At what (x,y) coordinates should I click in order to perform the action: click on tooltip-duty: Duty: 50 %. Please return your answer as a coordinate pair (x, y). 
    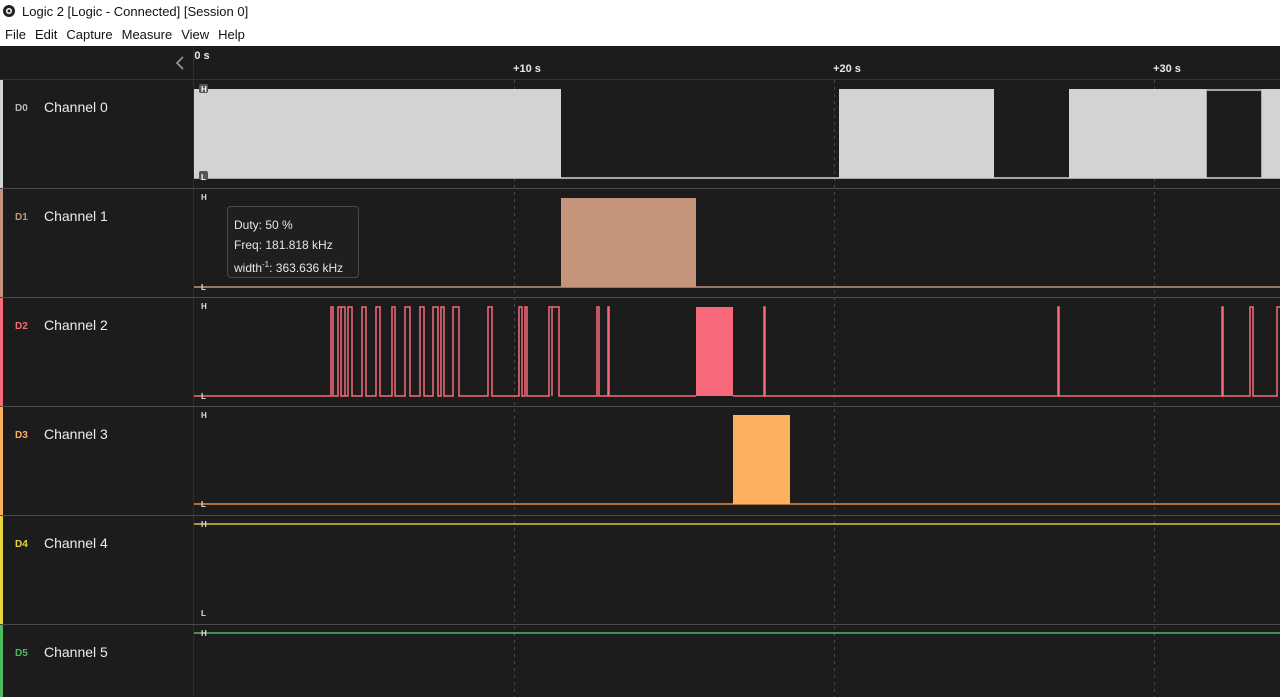
    Looking at the image, I should click on (263, 225).